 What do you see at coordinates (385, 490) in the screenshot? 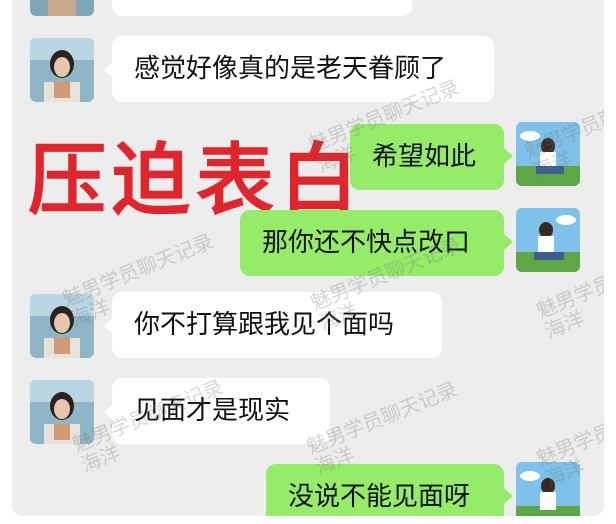
I see `message-bubble-outgoing: 没说不能见面呀` at bounding box center [385, 490].